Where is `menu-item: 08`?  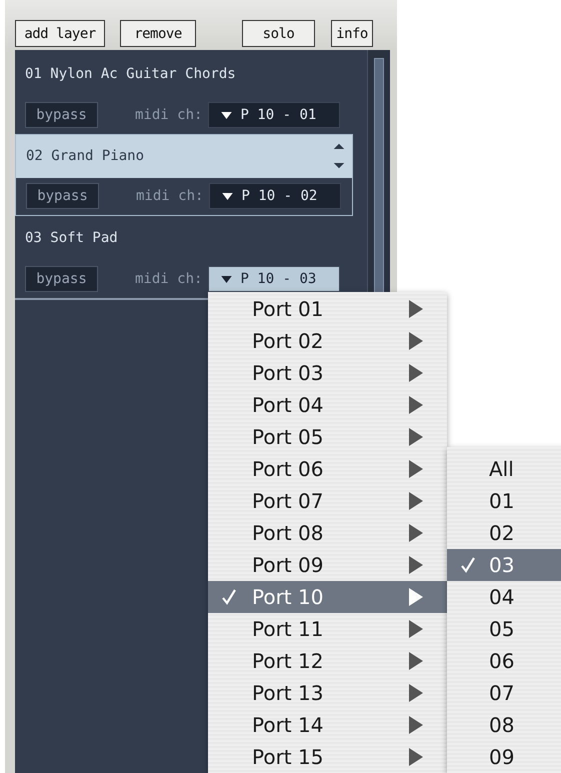
menu-item: 08 is located at coordinates (504, 725).